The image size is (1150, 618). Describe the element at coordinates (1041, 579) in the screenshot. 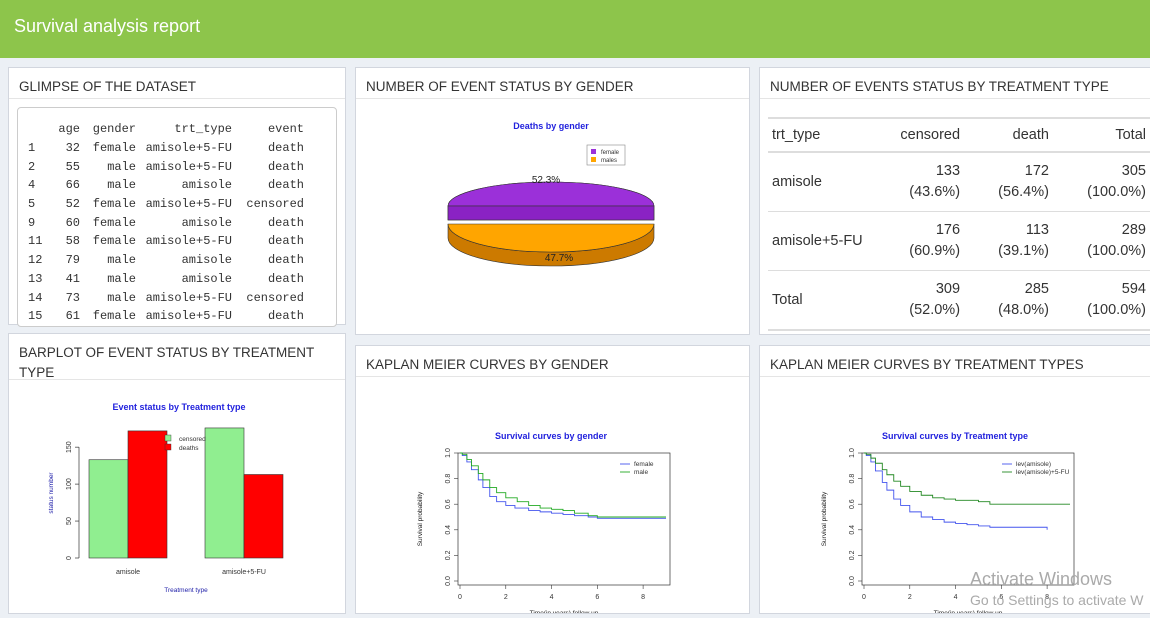

I see `watermark-line-1: Activate Windows` at that location.